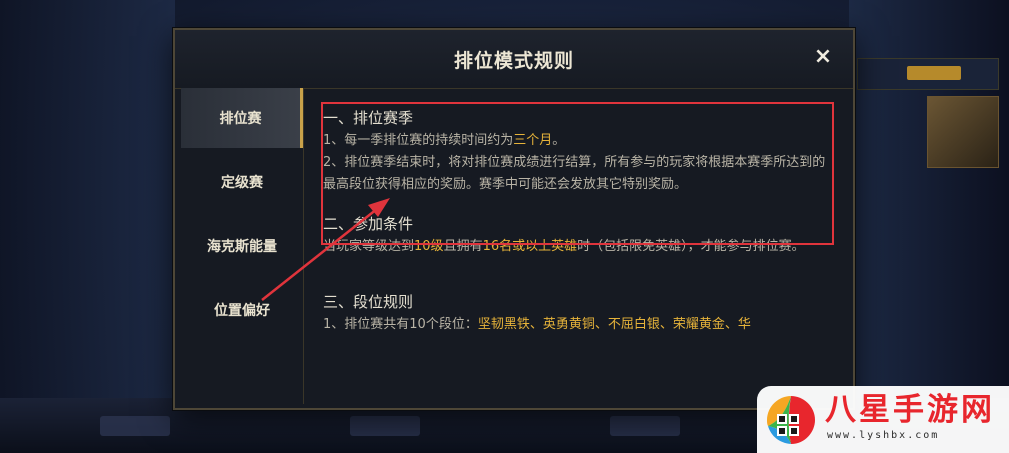 This screenshot has height=453, width=1009. I want to click on scroll-fade, so click(578, 376).